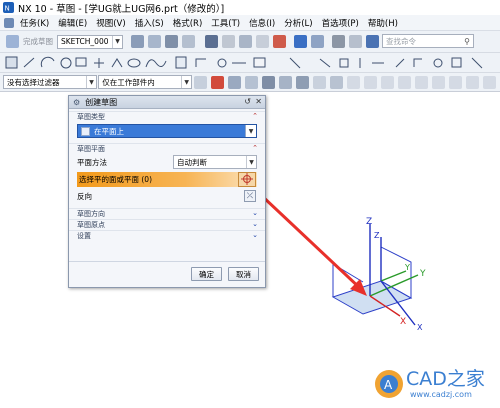  What do you see at coordinates (262, 23) in the screenshot?
I see `menu-info: 信息(I)` at bounding box center [262, 23].